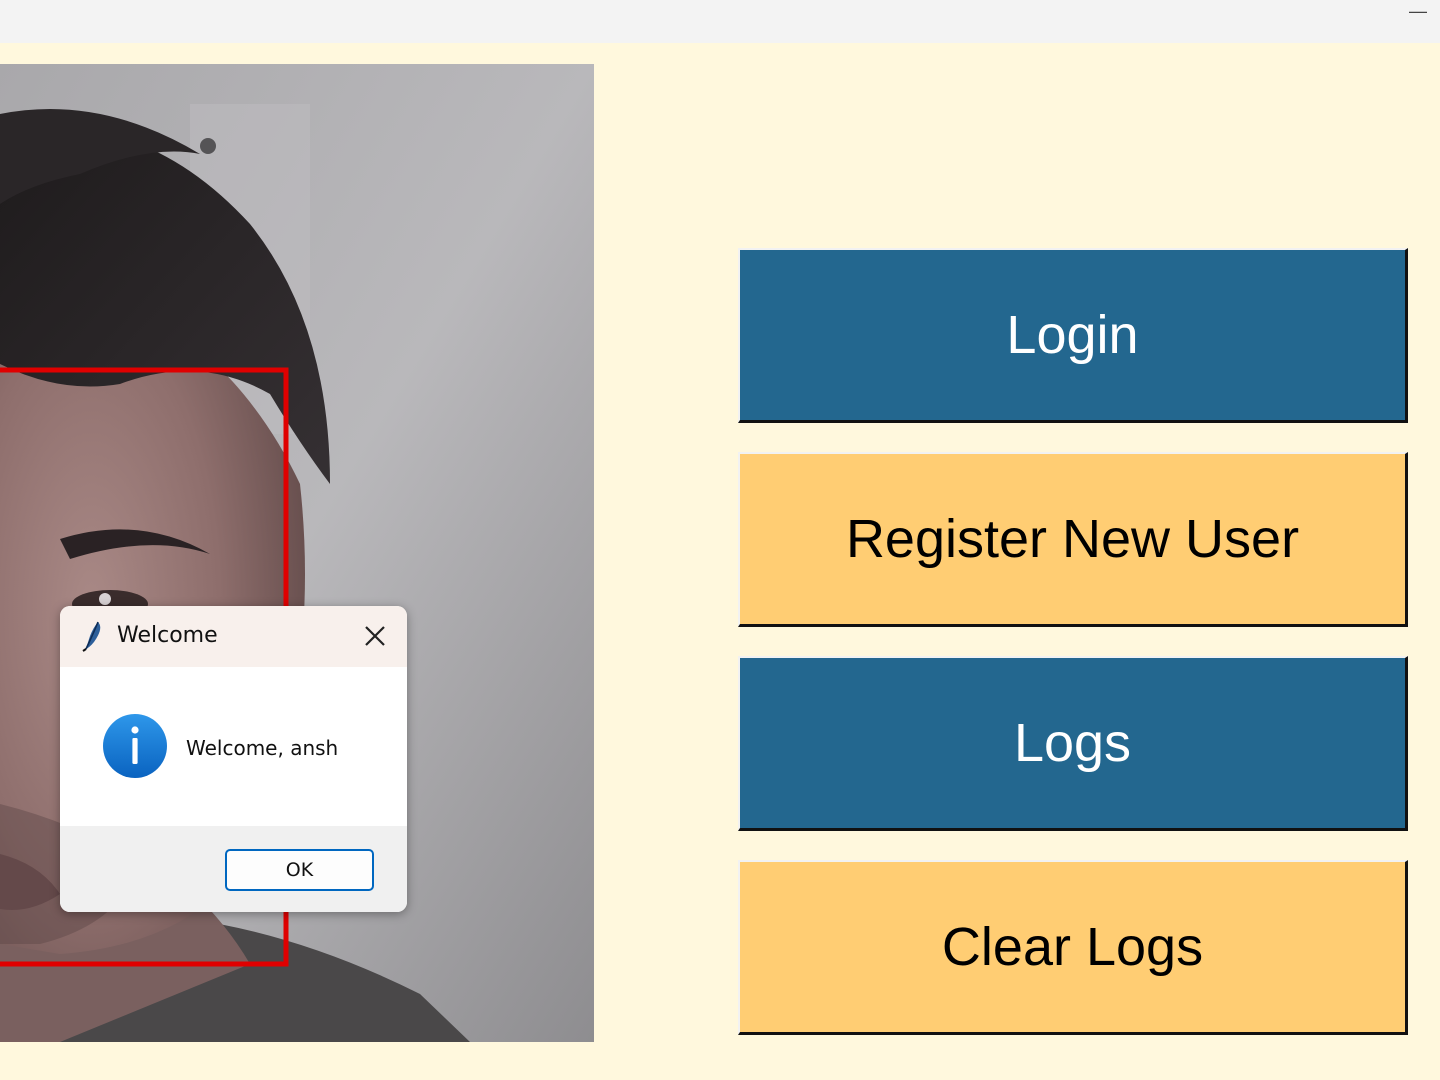 This screenshot has height=1080, width=1440. I want to click on dialog-message: Welcome, ansh, so click(262, 748).